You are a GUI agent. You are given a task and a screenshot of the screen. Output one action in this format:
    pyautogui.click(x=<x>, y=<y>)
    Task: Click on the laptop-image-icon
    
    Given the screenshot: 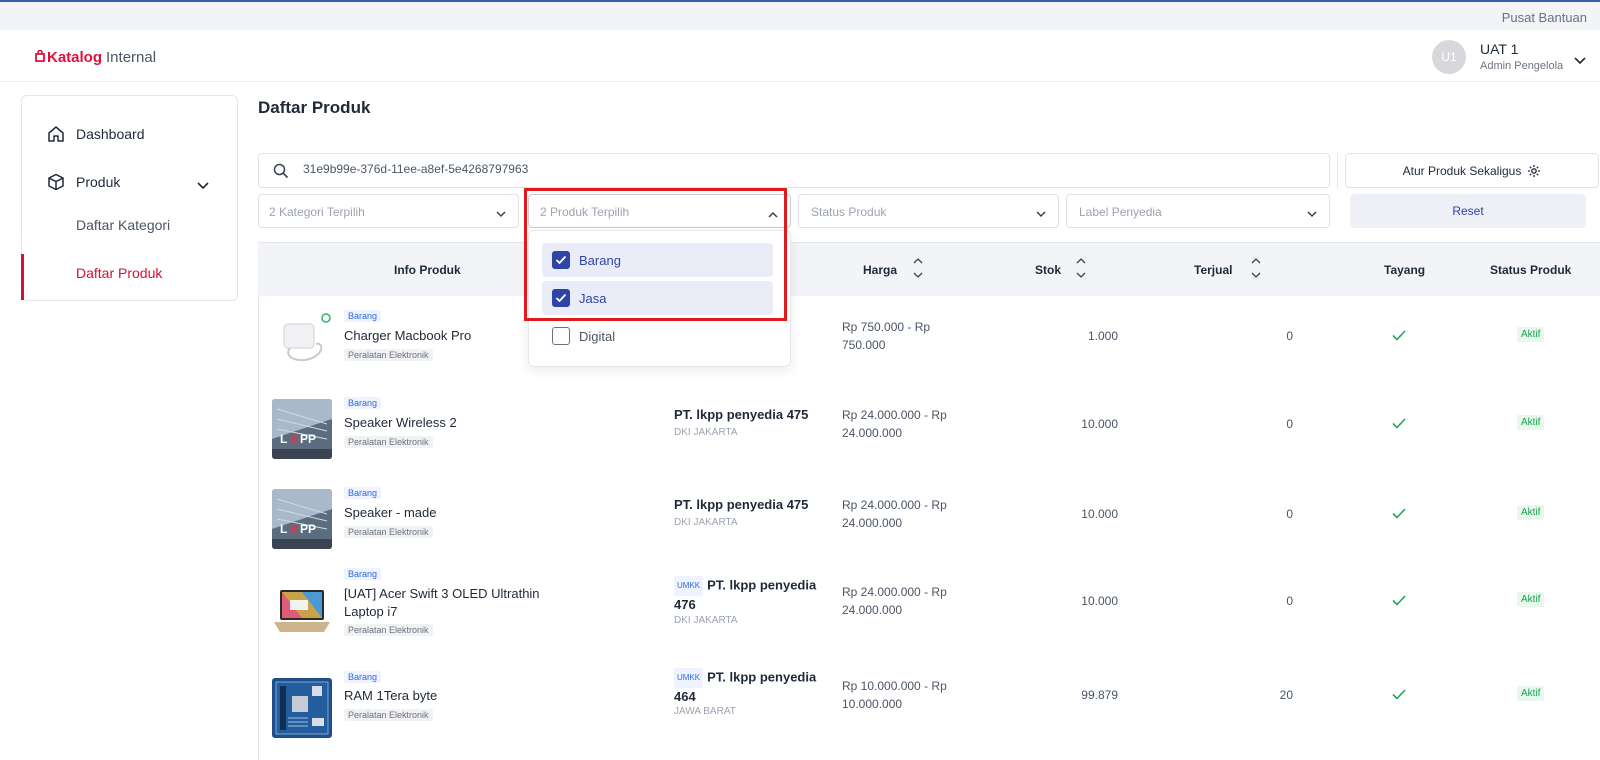 What is the action you would take?
    pyautogui.click(x=302, y=612)
    